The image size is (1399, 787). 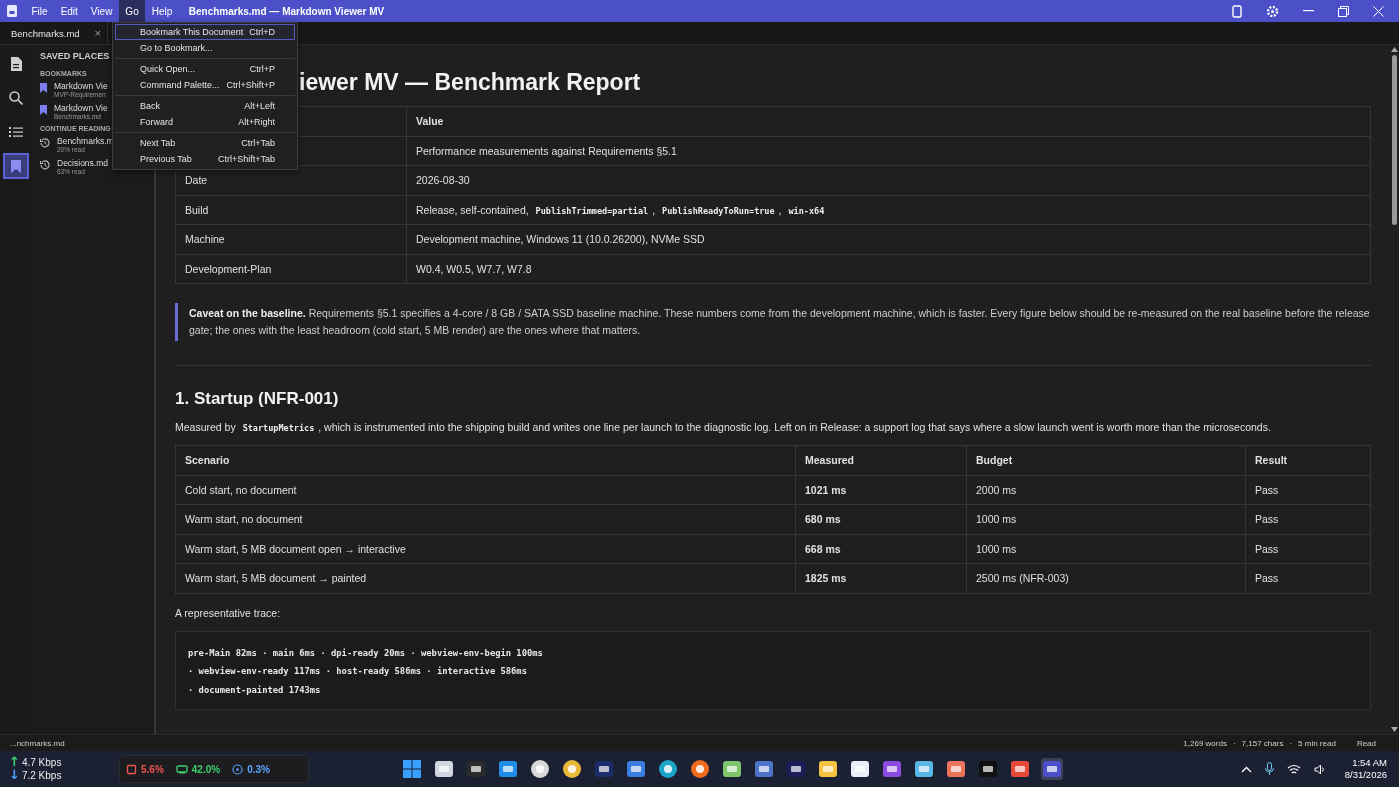 I want to click on menu-item: Previous Tab Ctrl+Shift+Tab, so click(x=205, y=159).